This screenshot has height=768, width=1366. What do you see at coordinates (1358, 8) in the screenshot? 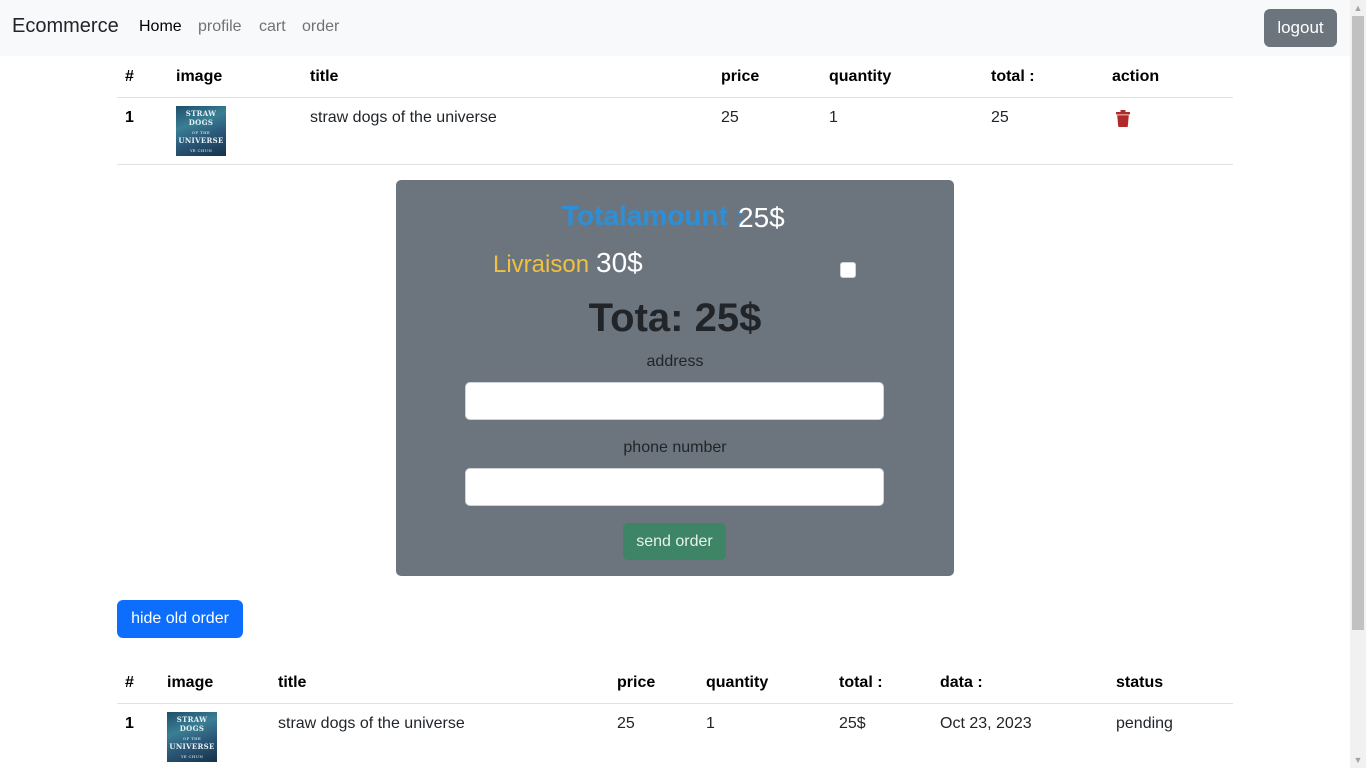
I see `scroll-up-arrow-icon: ▲` at bounding box center [1358, 8].